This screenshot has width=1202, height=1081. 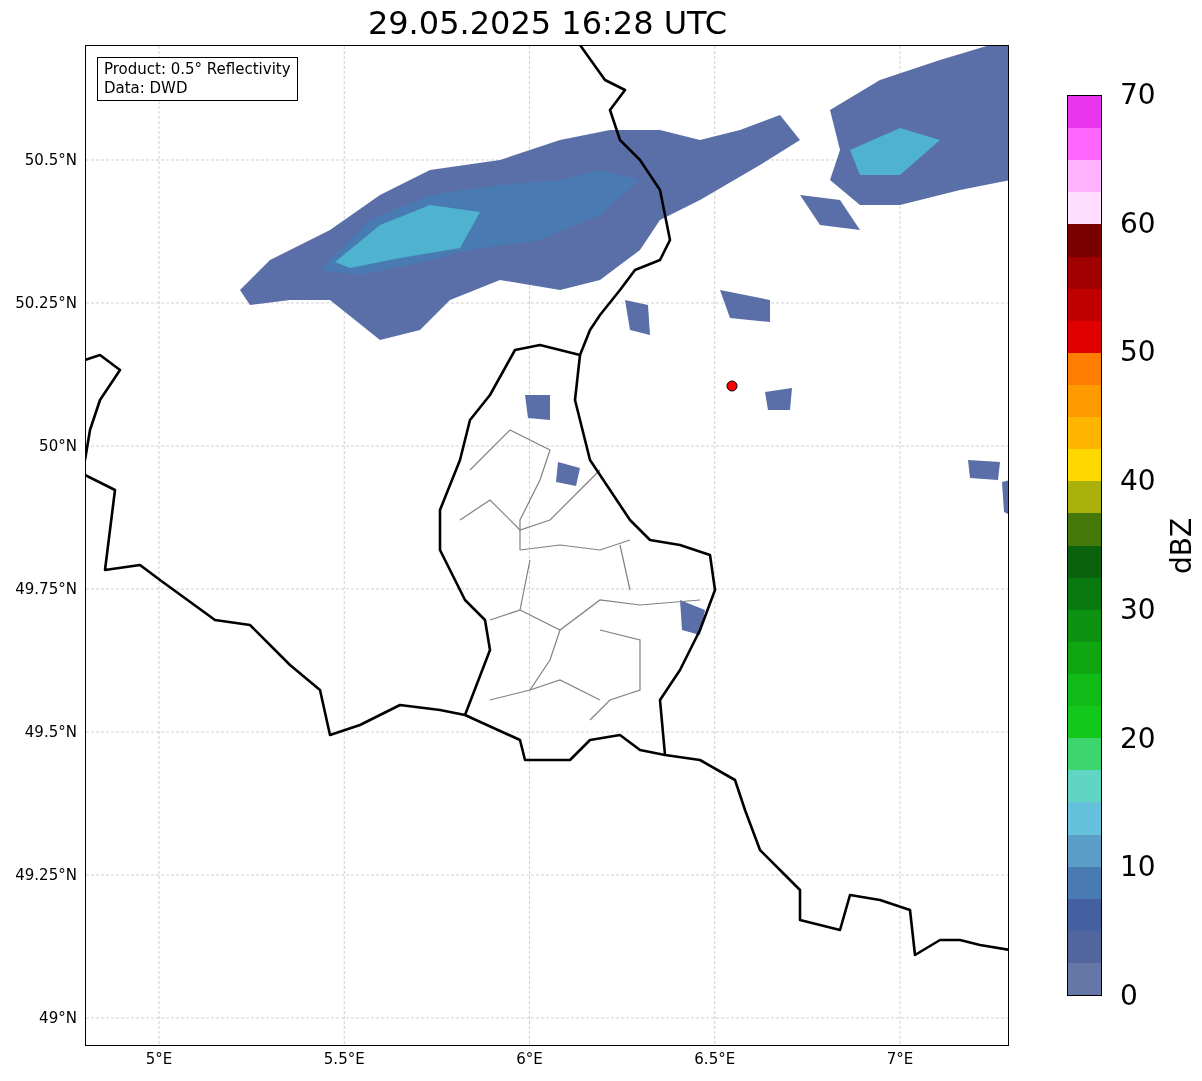 I want to click on legend-text: Product: 0.5° Reflectivity, so click(x=197, y=69).